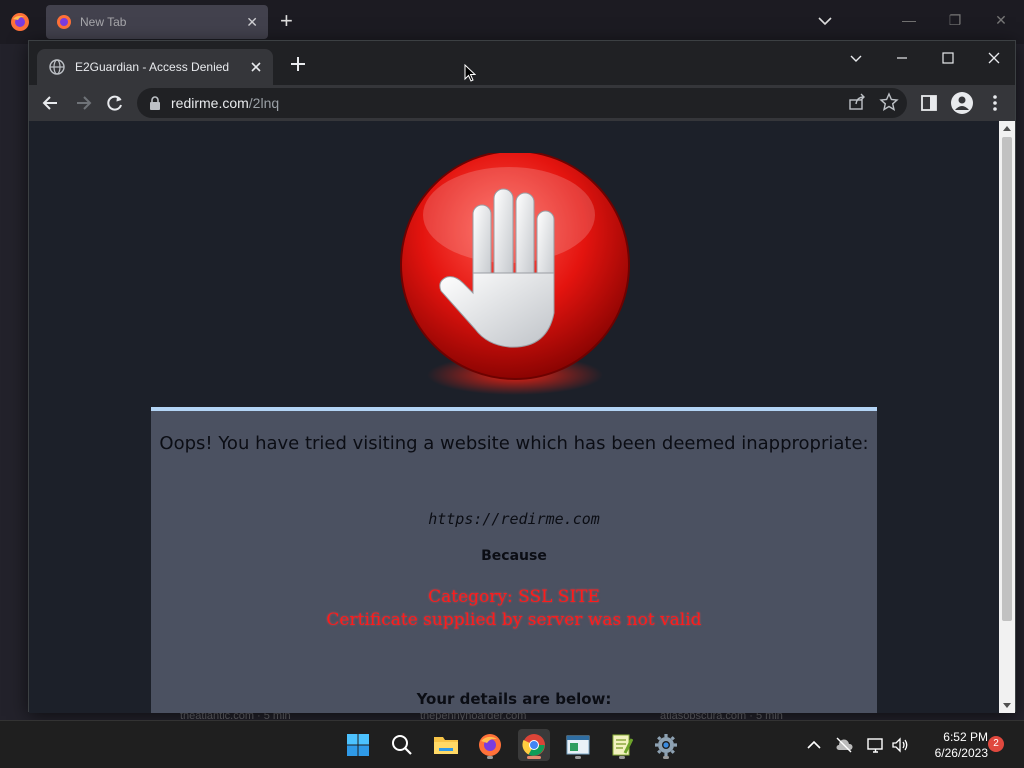 The width and height of the screenshot is (1024, 768). Describe the element at coordinates (857, 102) in the screenshot. I see `share-icon` at that location.